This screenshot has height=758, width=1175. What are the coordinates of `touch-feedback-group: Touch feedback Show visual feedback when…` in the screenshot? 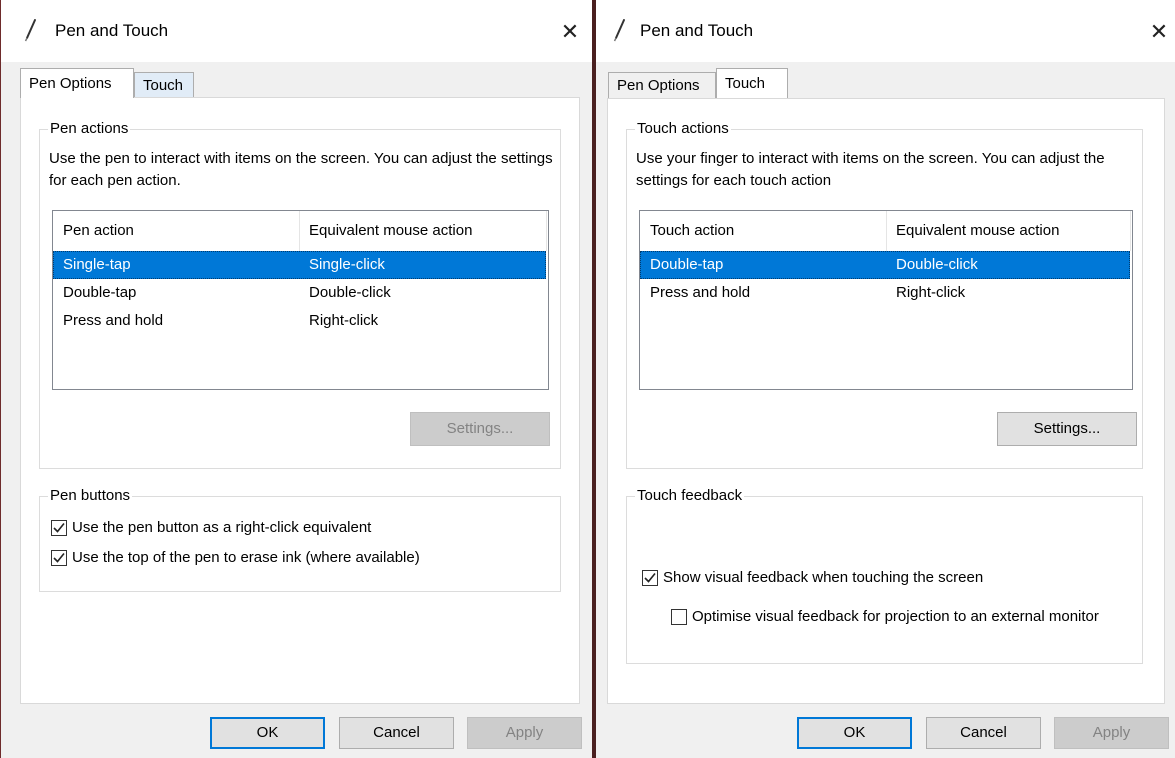 It's located at (884, 575).